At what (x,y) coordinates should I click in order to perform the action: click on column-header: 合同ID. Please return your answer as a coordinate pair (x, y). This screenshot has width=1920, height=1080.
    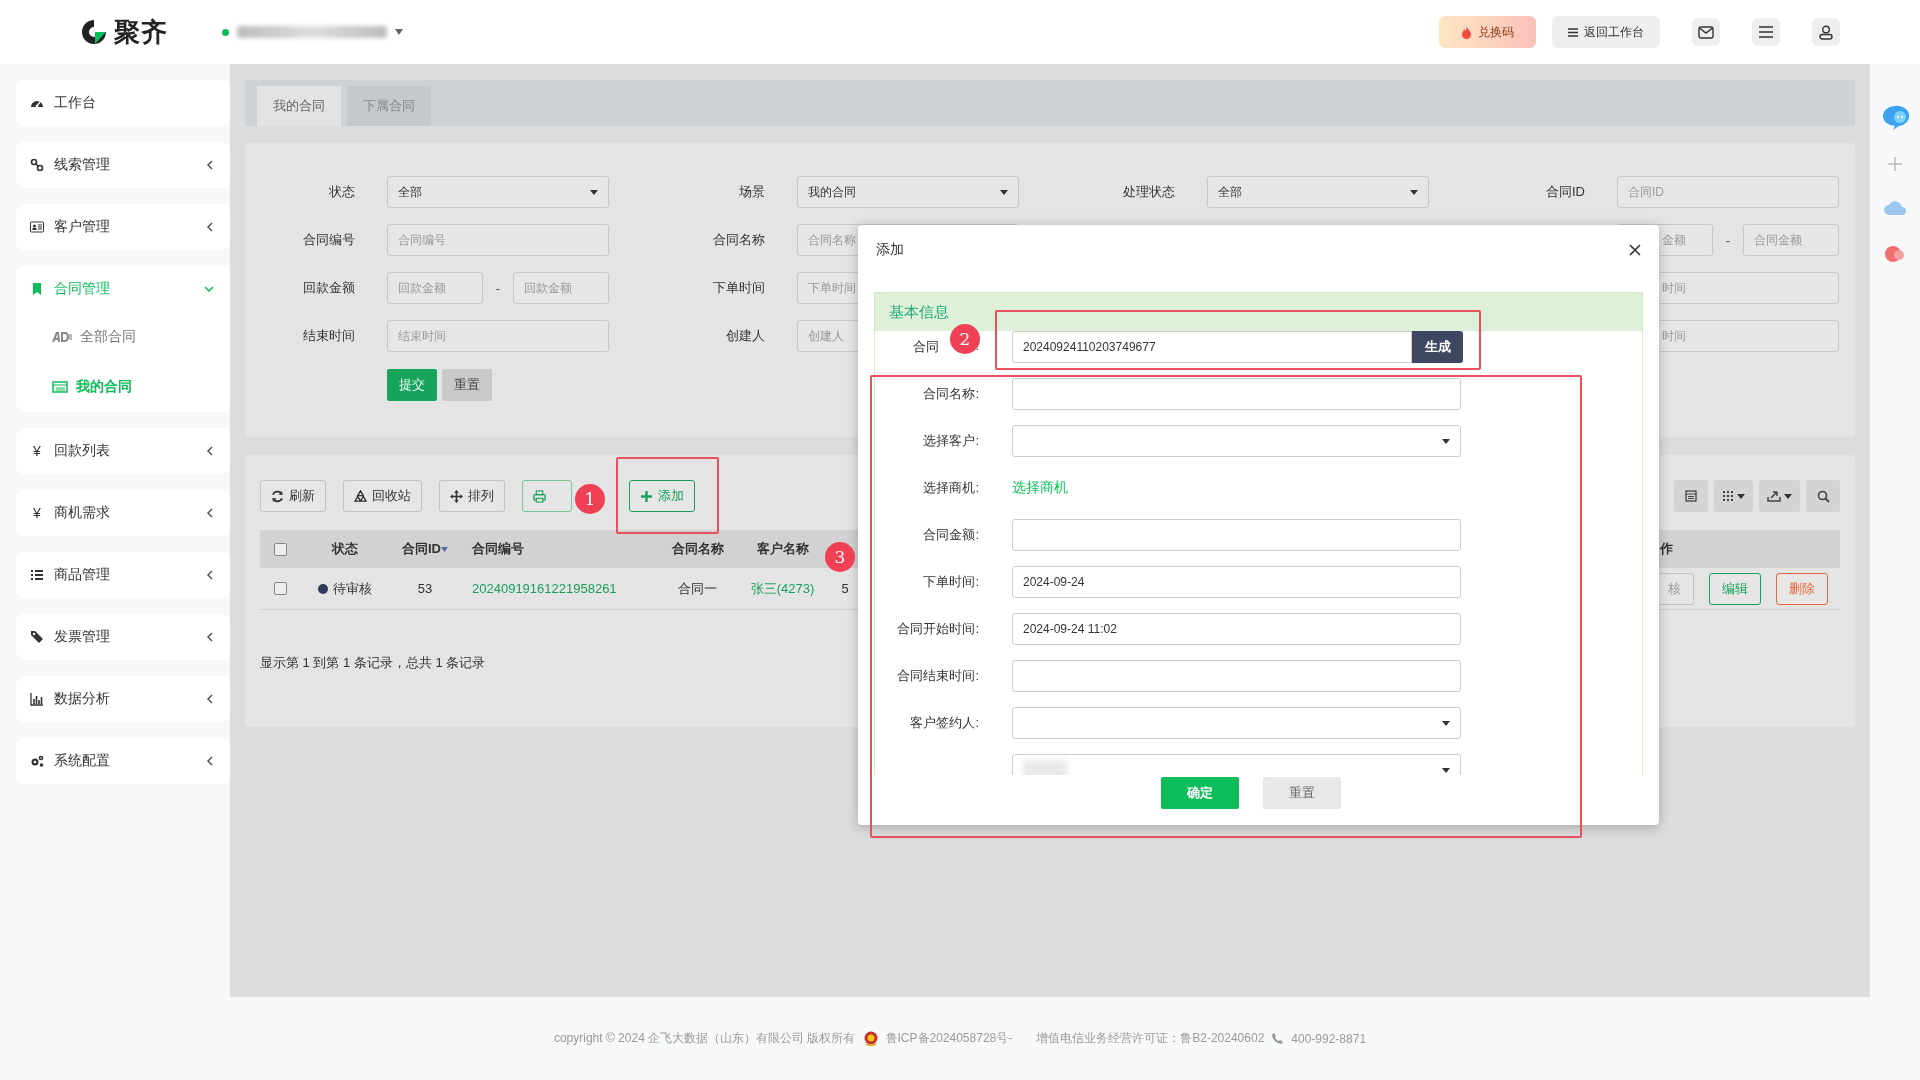
    Looking at the image, I should click on (421, 549).